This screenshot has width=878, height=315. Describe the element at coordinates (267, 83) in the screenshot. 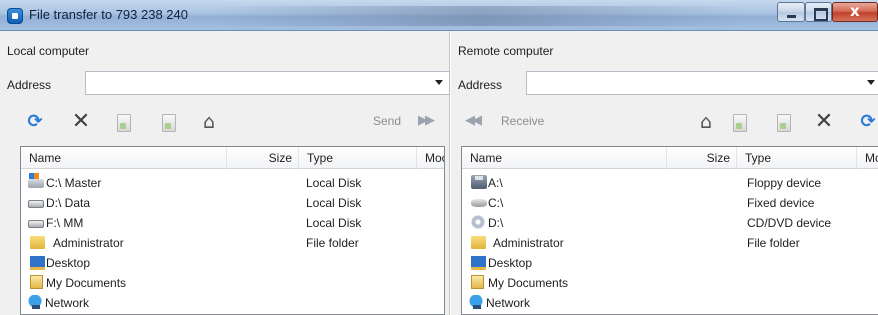

I see `local-address-field` at that location.